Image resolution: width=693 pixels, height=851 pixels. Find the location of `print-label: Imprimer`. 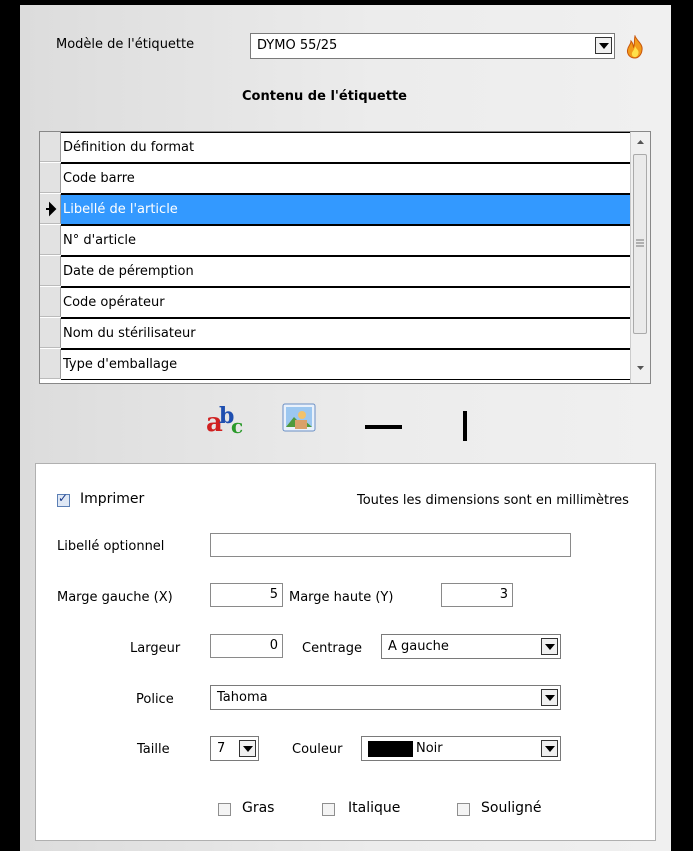

print-label: Imprimer is located at coordinates (112, 499).